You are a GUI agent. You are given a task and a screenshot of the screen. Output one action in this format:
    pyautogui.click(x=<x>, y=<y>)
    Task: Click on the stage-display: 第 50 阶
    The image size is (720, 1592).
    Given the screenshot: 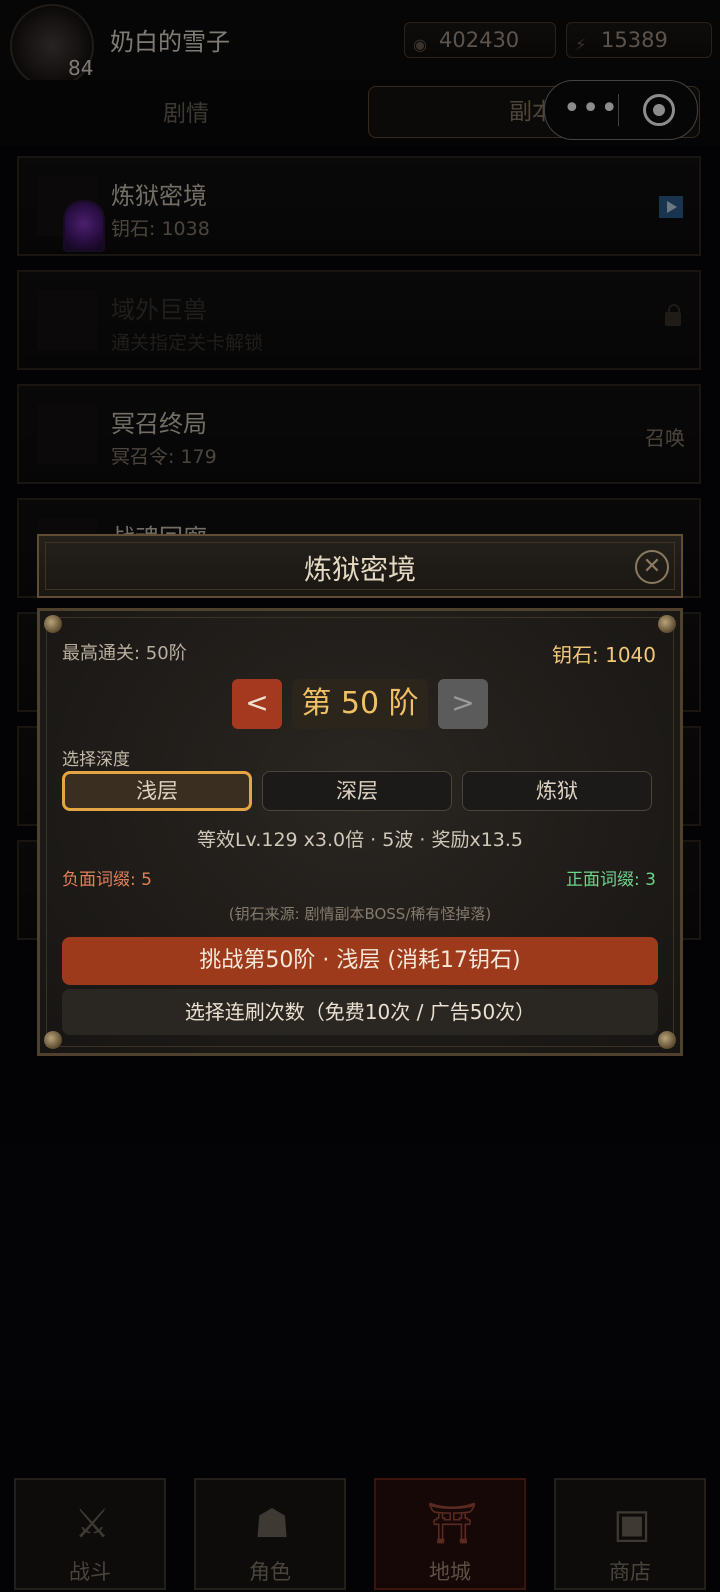 What is the action you would take?
    pyautogui.click(x=360, y=704)
    